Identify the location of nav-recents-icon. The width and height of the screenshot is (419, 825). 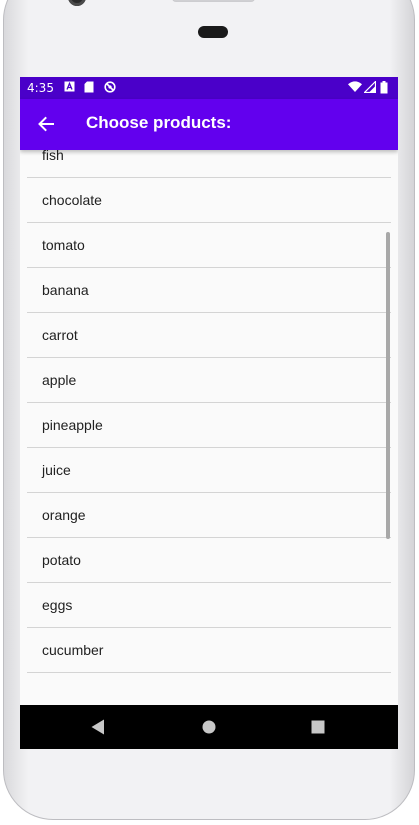
(318, 727).